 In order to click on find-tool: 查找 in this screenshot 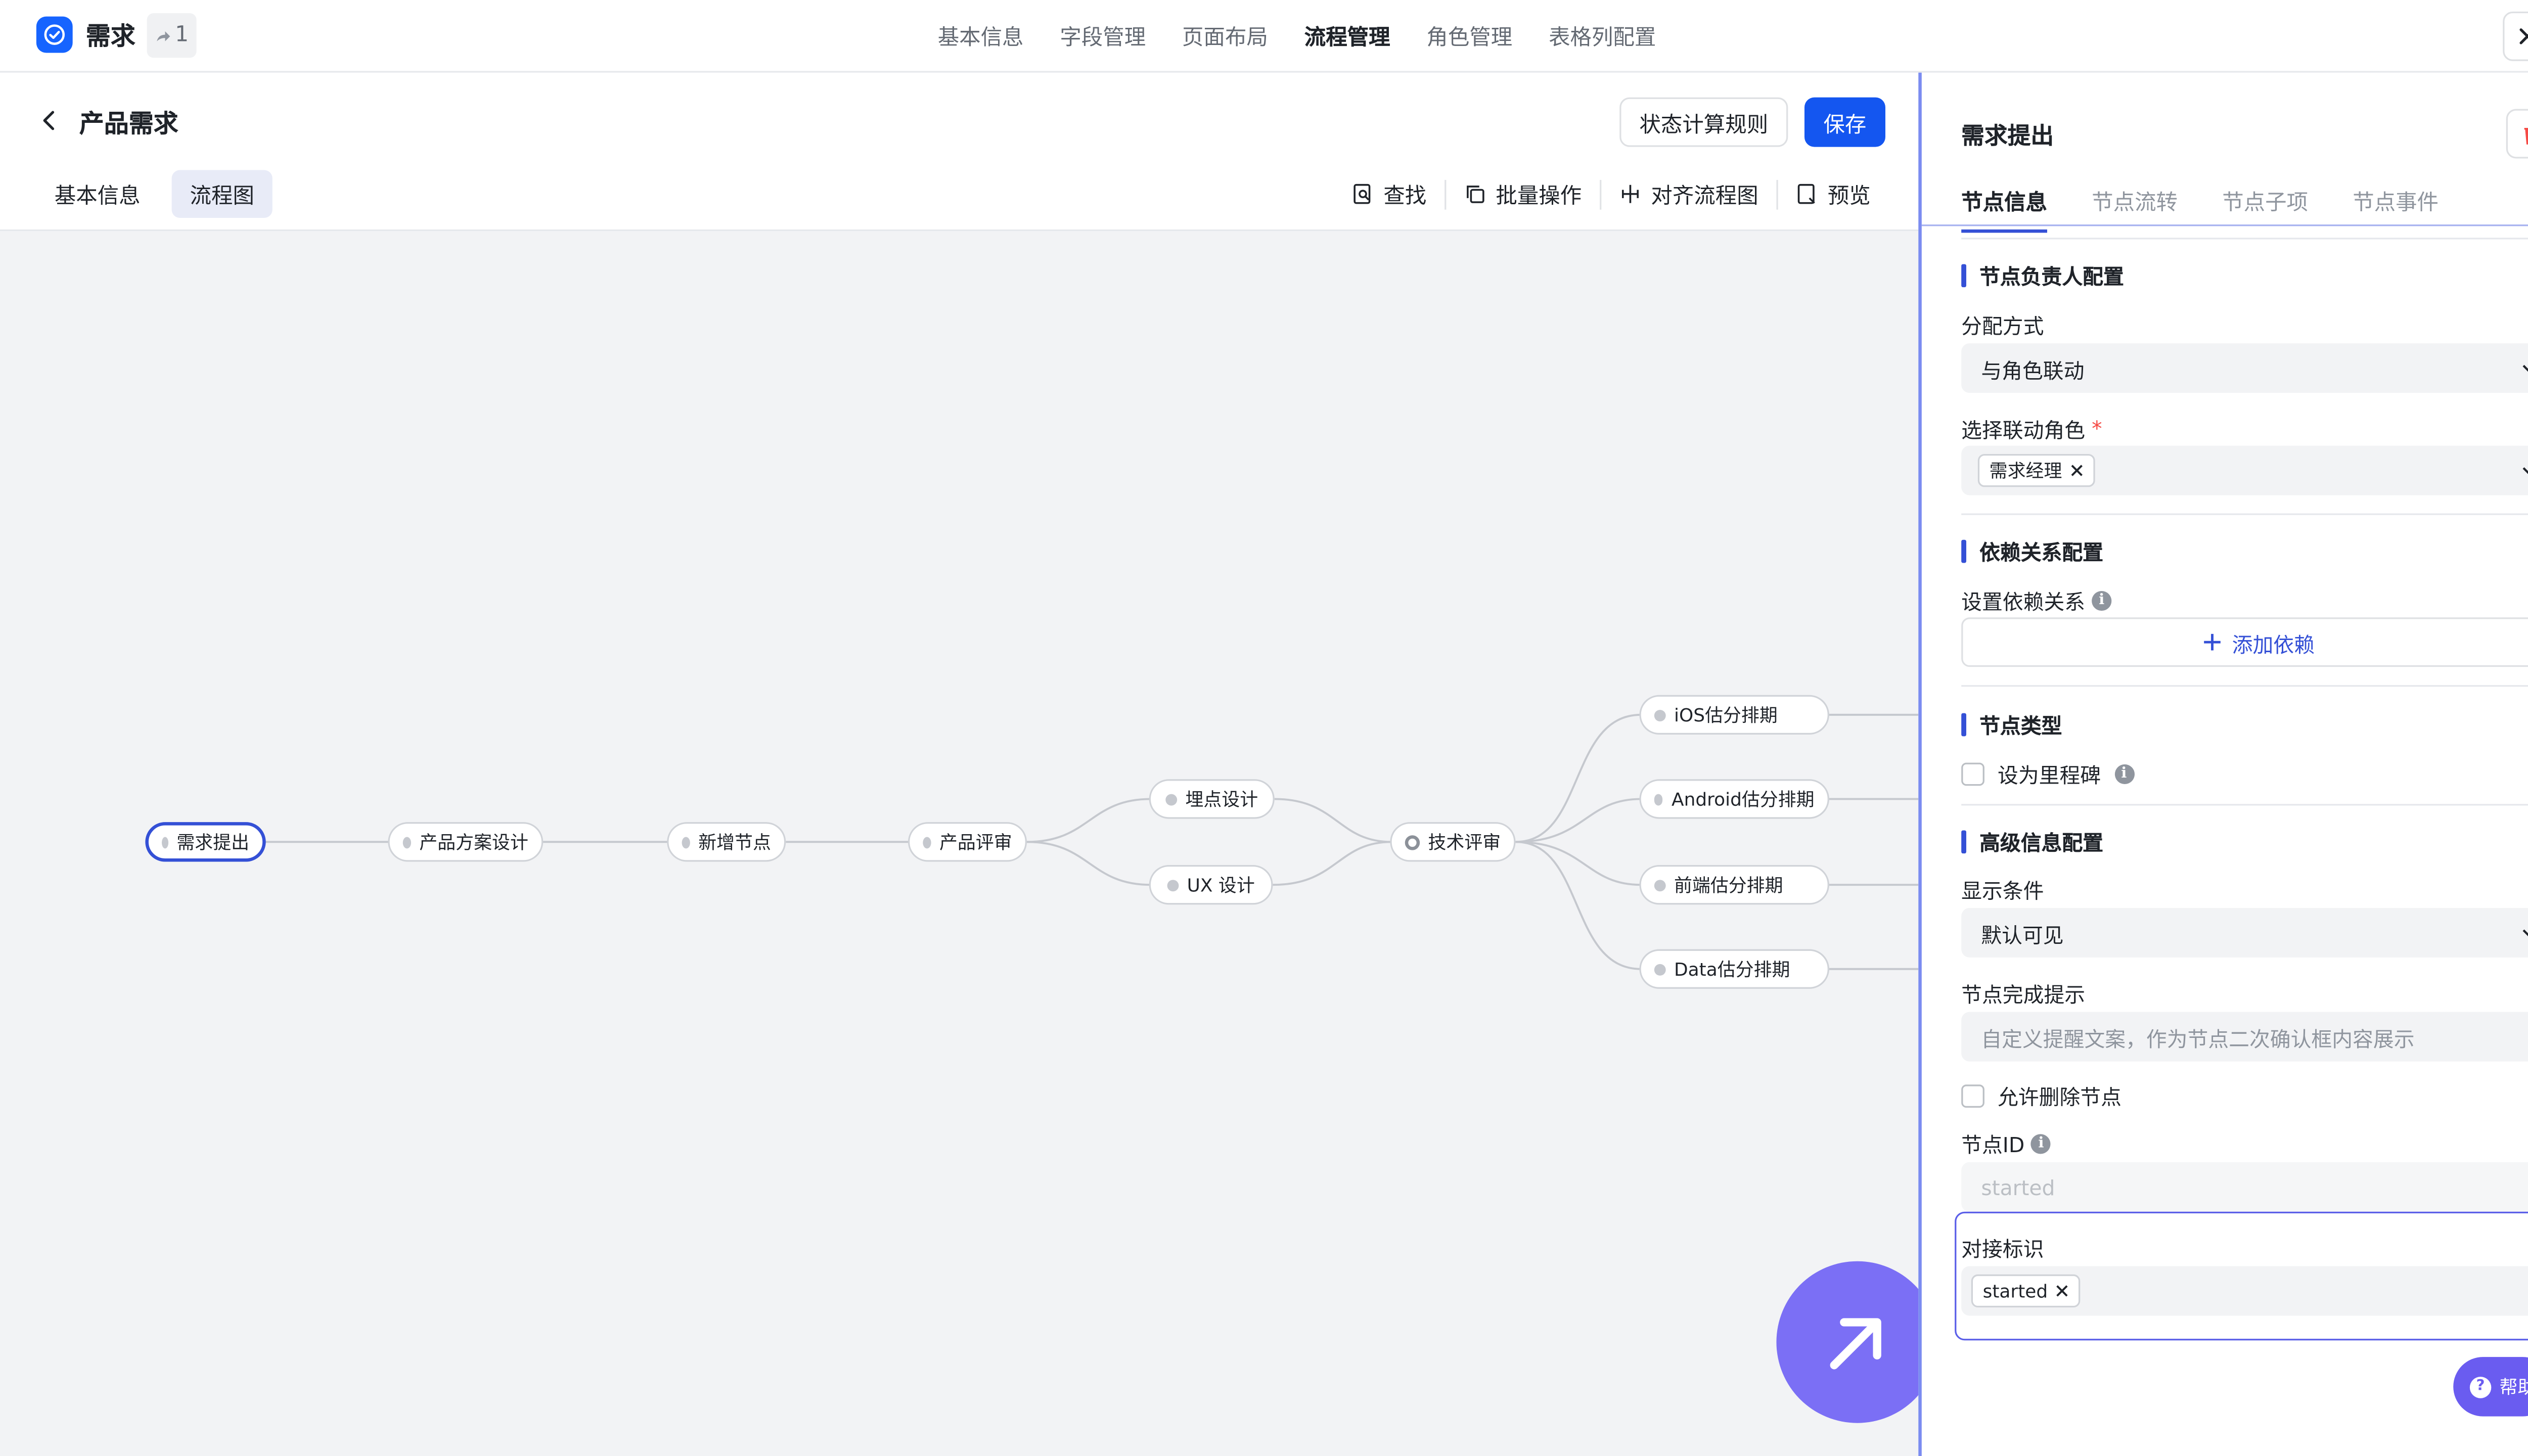, I will do `click(1389, 194)`.